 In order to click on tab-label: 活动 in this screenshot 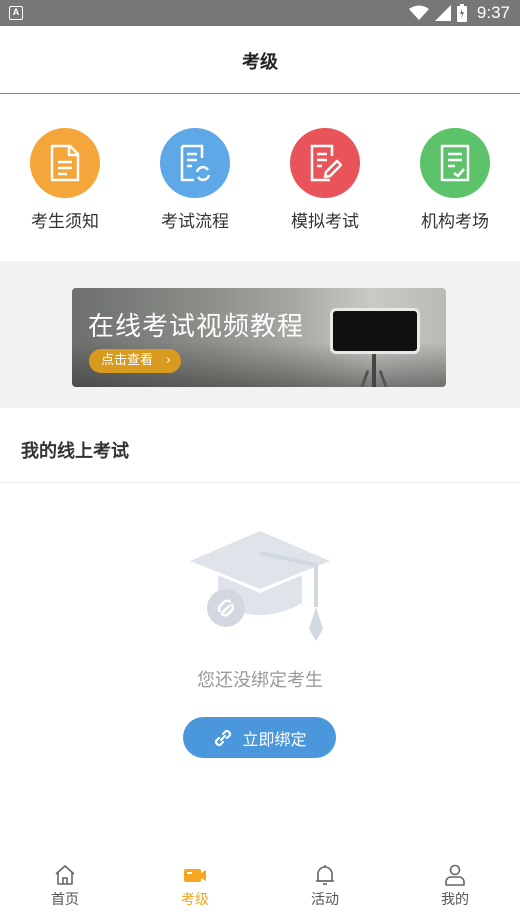, I will do `click(325, 900)`.